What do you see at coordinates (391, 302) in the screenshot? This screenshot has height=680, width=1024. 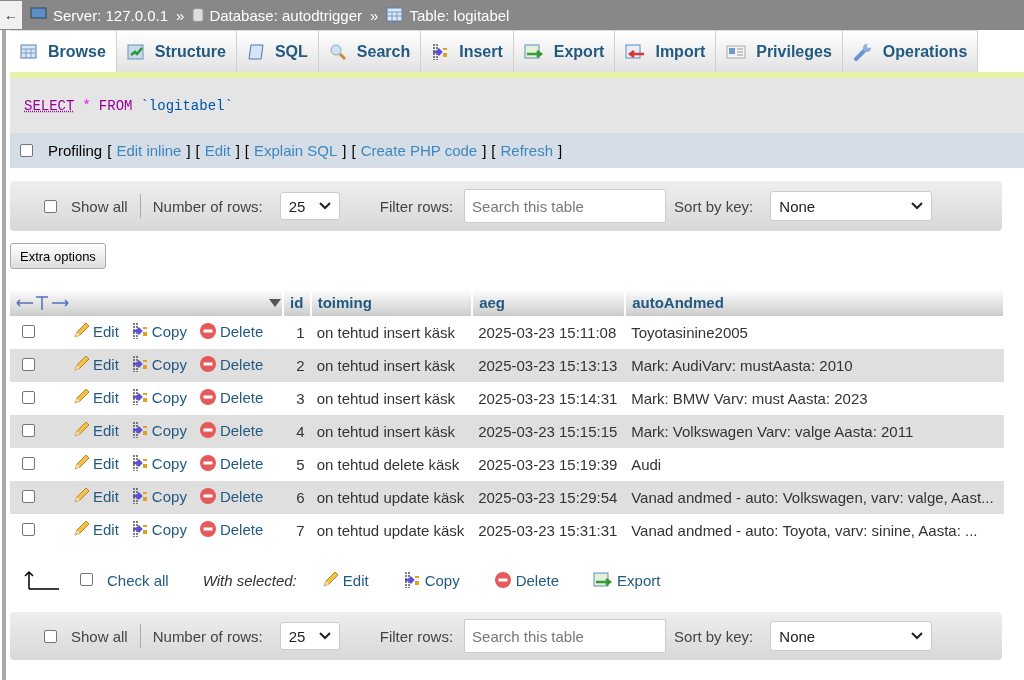 I see `column-header: toiming` at bounding box center [391, 302].